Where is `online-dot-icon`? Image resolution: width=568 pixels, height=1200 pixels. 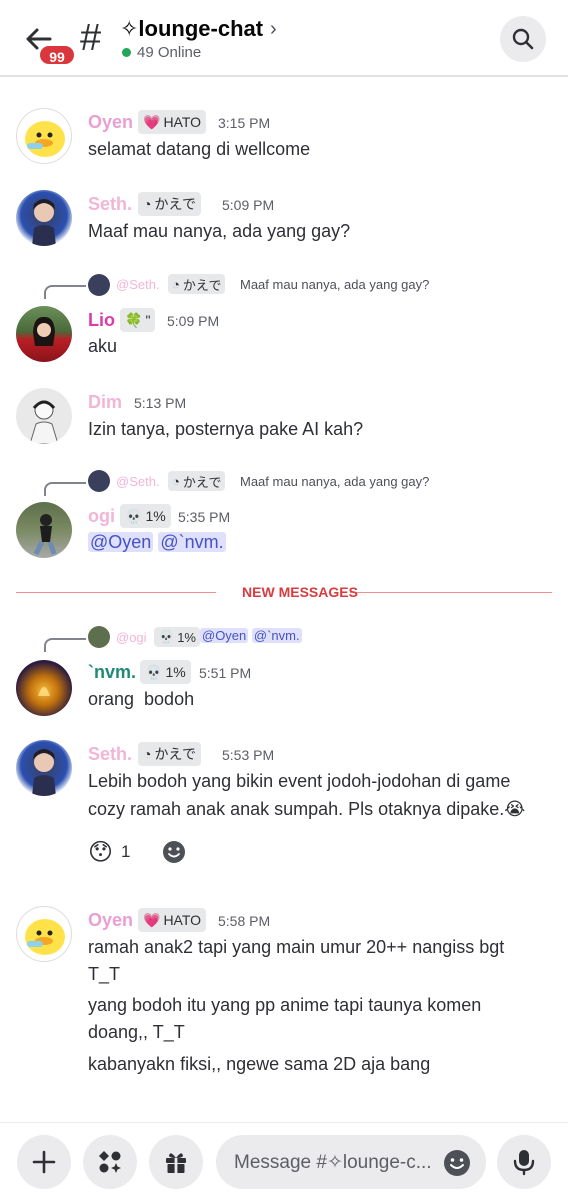 online-dot-icon is located at coordinates (126, 52).